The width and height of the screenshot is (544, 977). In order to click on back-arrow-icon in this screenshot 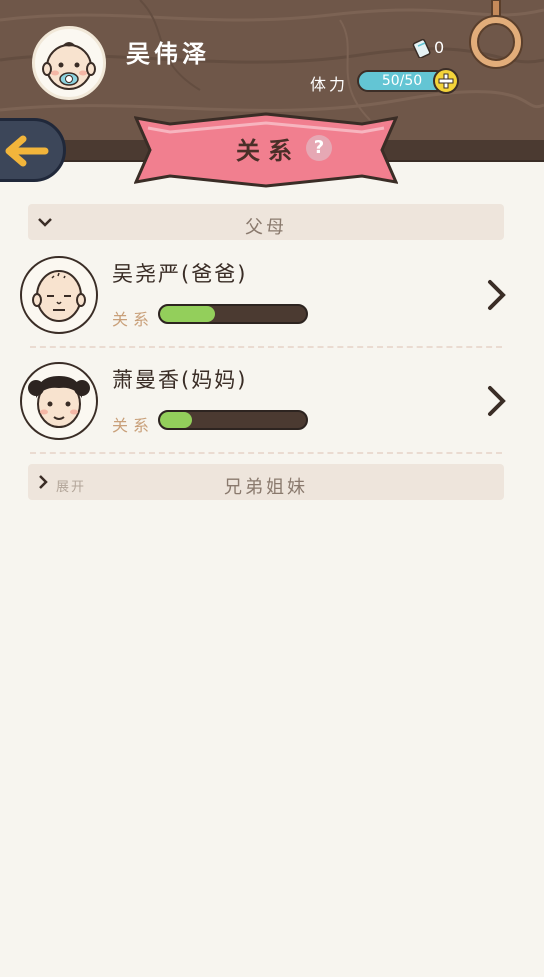, I will do `click(27, 151)`.